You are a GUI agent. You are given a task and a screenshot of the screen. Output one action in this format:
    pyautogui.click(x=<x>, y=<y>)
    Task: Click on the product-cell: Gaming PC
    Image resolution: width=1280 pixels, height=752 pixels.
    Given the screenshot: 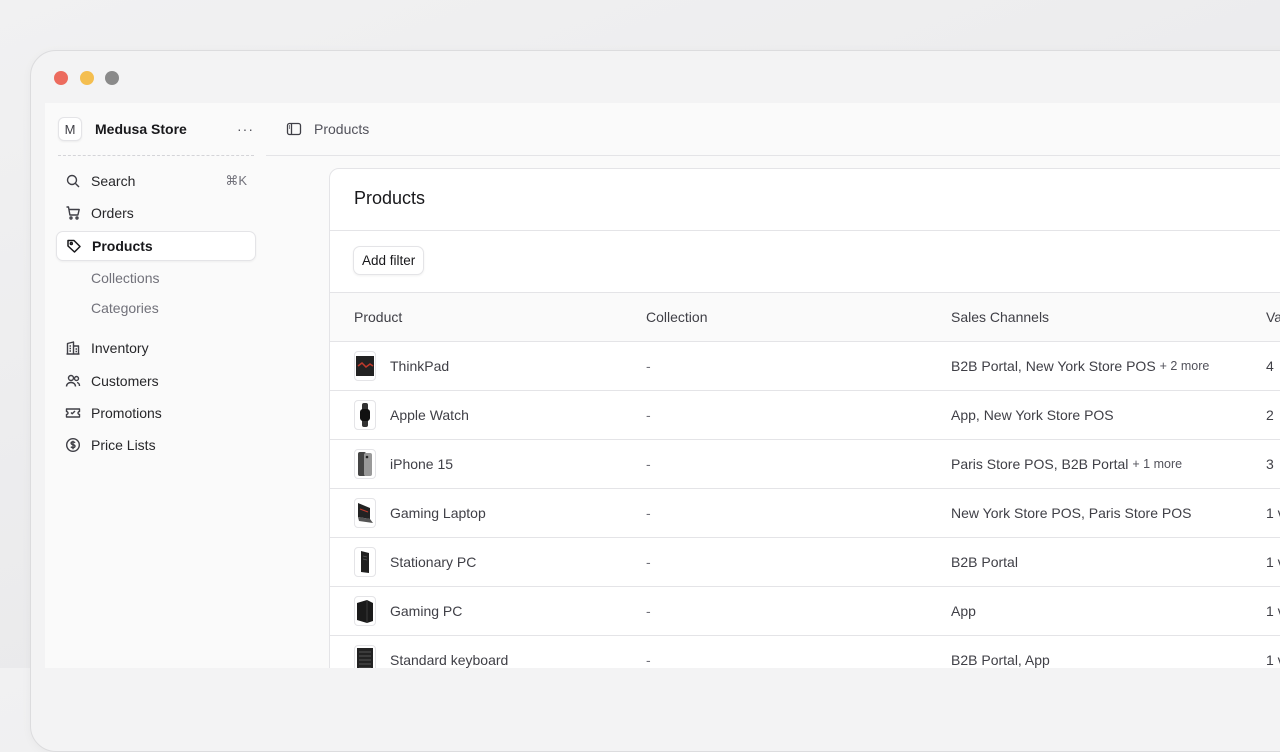 What is the action you would take?
    pyautogui.click(x=408, y=611)
    